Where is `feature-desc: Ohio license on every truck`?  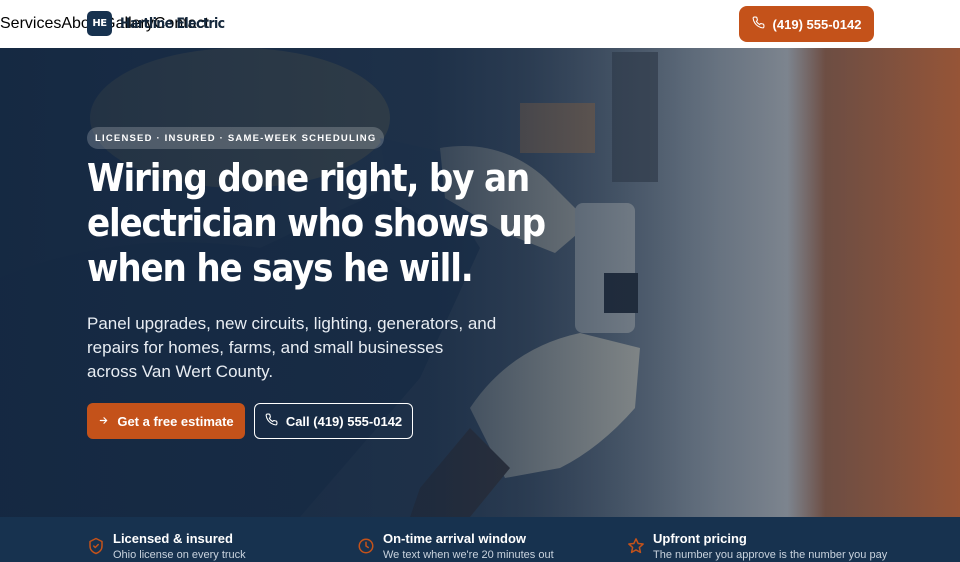 feature-desc: Ohio license on every truck is located at coordinates (179, 555).